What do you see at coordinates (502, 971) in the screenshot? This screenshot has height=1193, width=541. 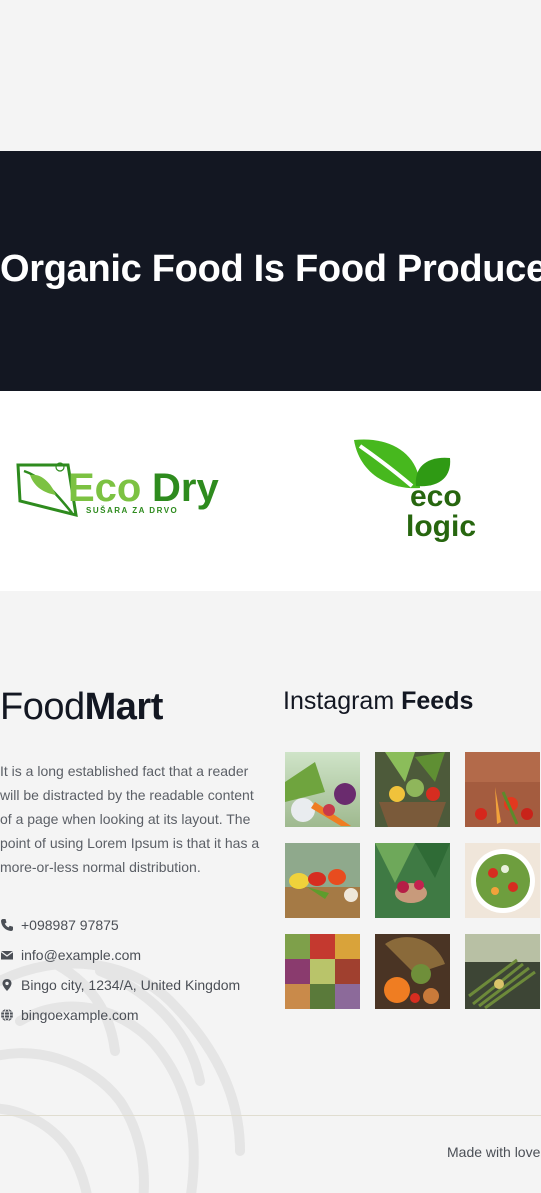 I see `asparagus-photo` at bounding box center [502, 971].